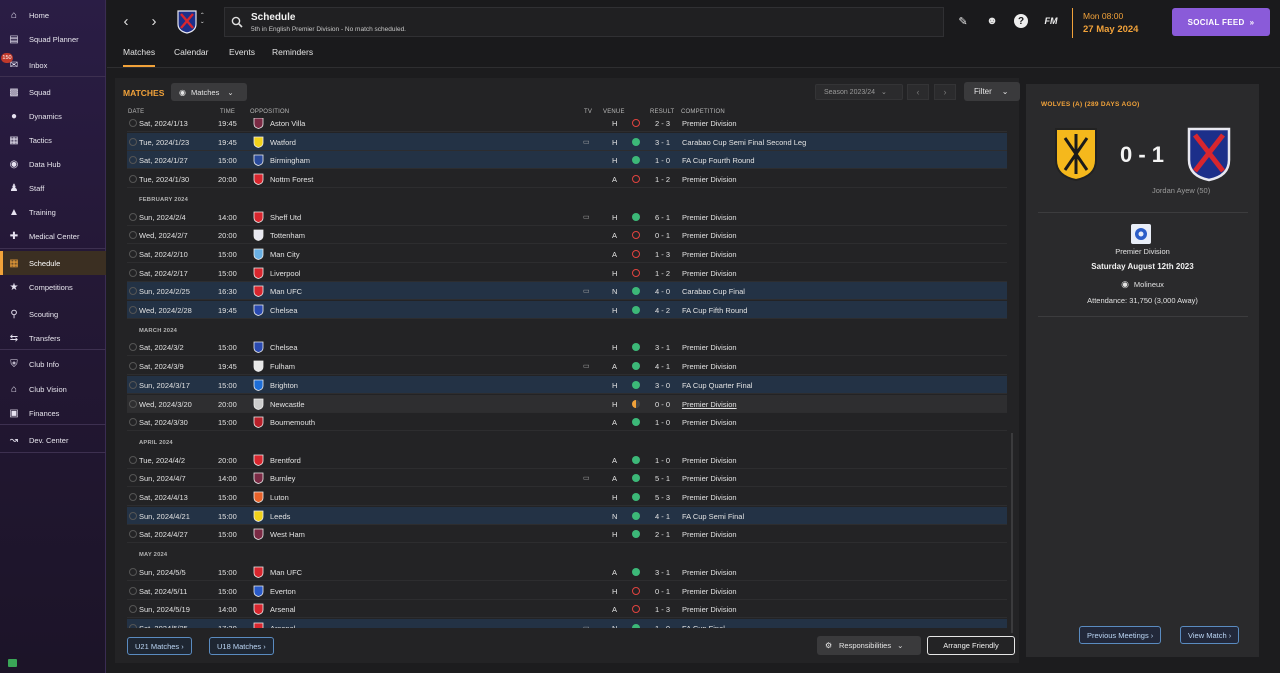 The height and width of the screenshot is (673, 1280). What do you see at coordinates (282, 478) in the screenshot?
I see `opponent-name: Burnley` at bounding box center [282, 478].